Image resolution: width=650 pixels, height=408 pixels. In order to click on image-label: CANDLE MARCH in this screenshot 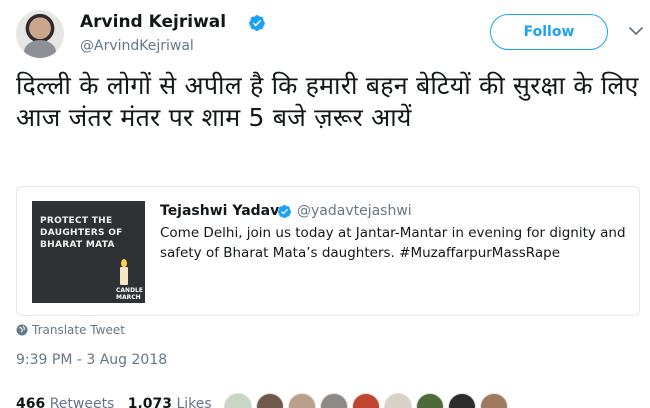, I will do `click(129, 294)`.